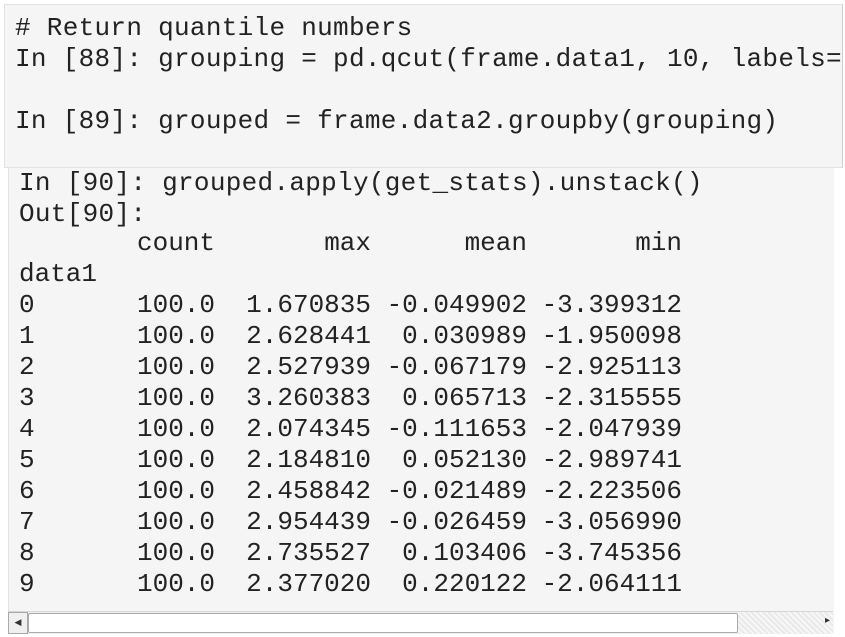 Image resolution: width=845 pixels, height=637 pixels. Describe the element at coordinates (611, 305) in the screenshot. I see `min-cell: -3.399312` at that location.